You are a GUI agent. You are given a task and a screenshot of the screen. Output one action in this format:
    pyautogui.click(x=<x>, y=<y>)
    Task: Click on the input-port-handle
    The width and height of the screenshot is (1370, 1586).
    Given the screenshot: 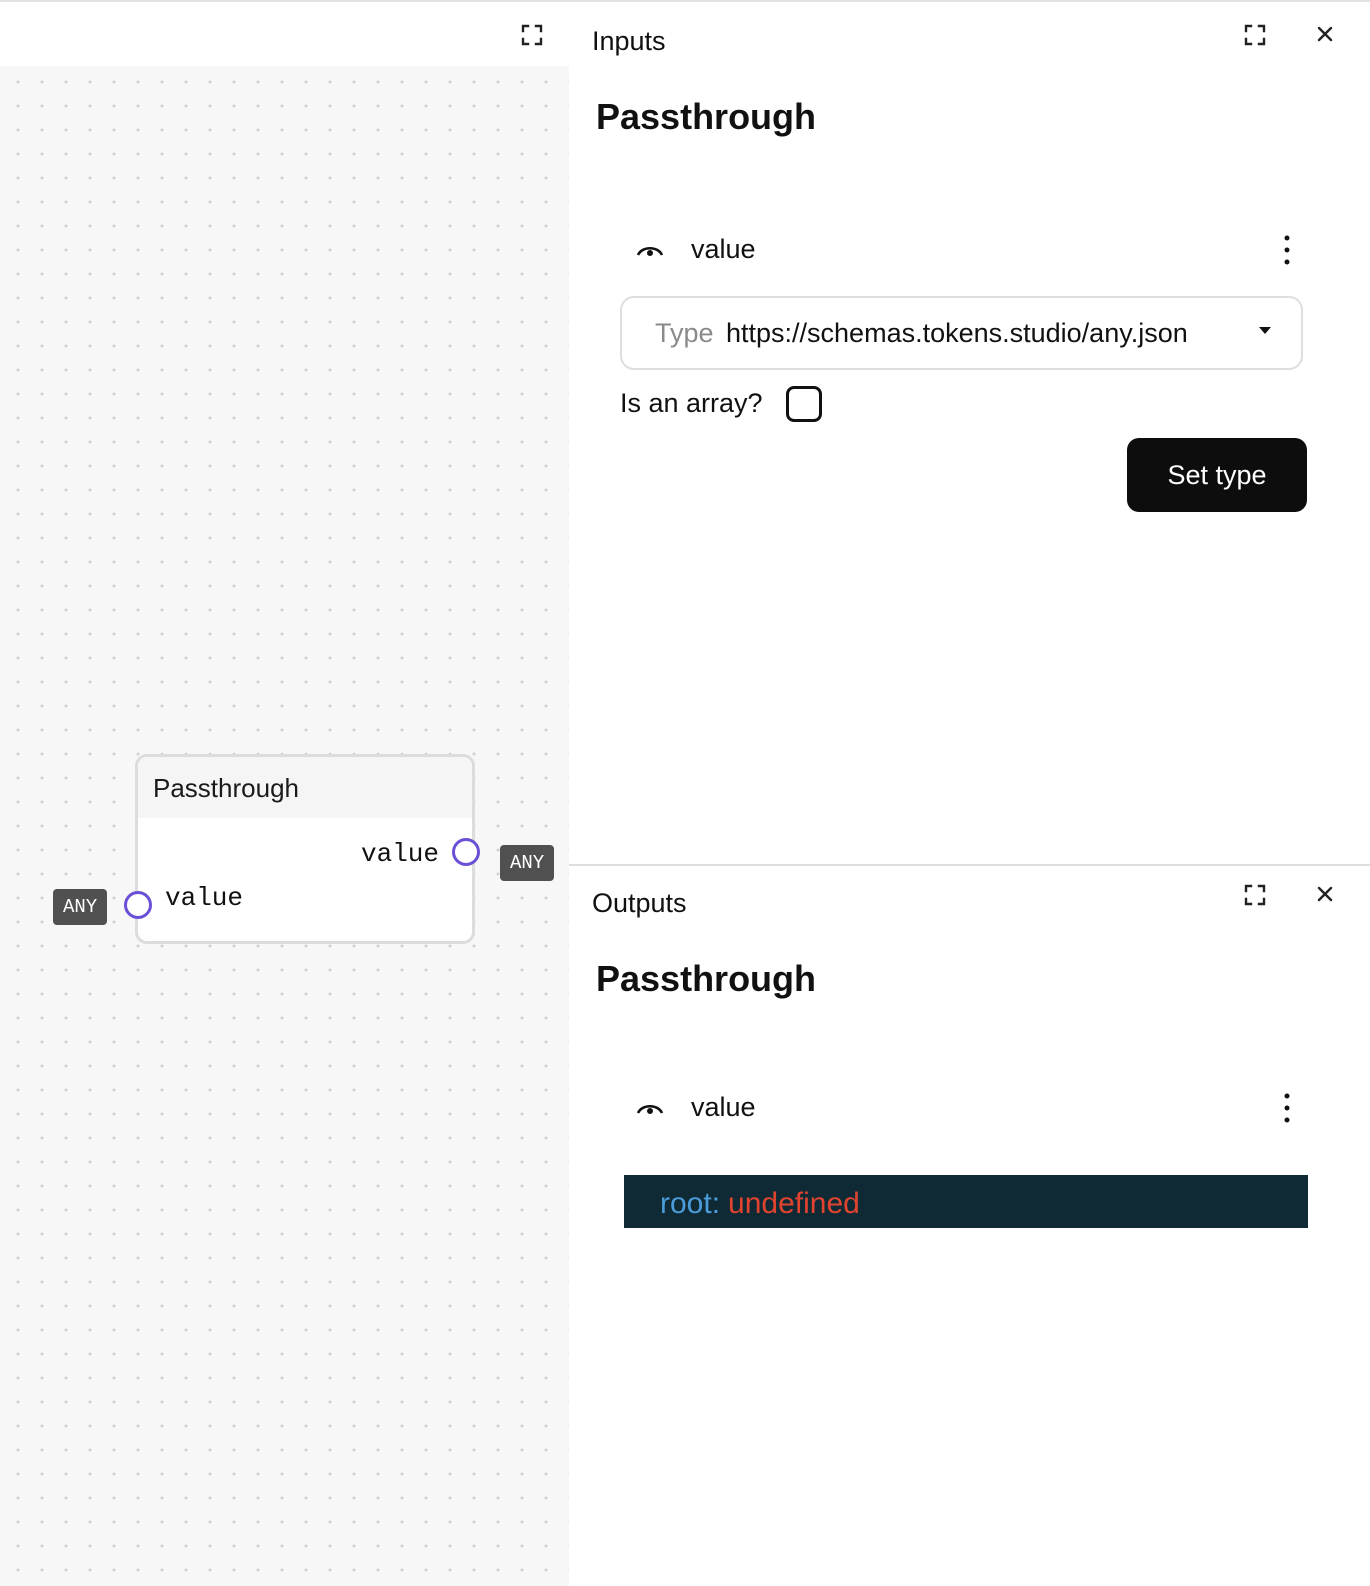 What is the action you would take?
    pyautogui.click(x=138, y=905)
    